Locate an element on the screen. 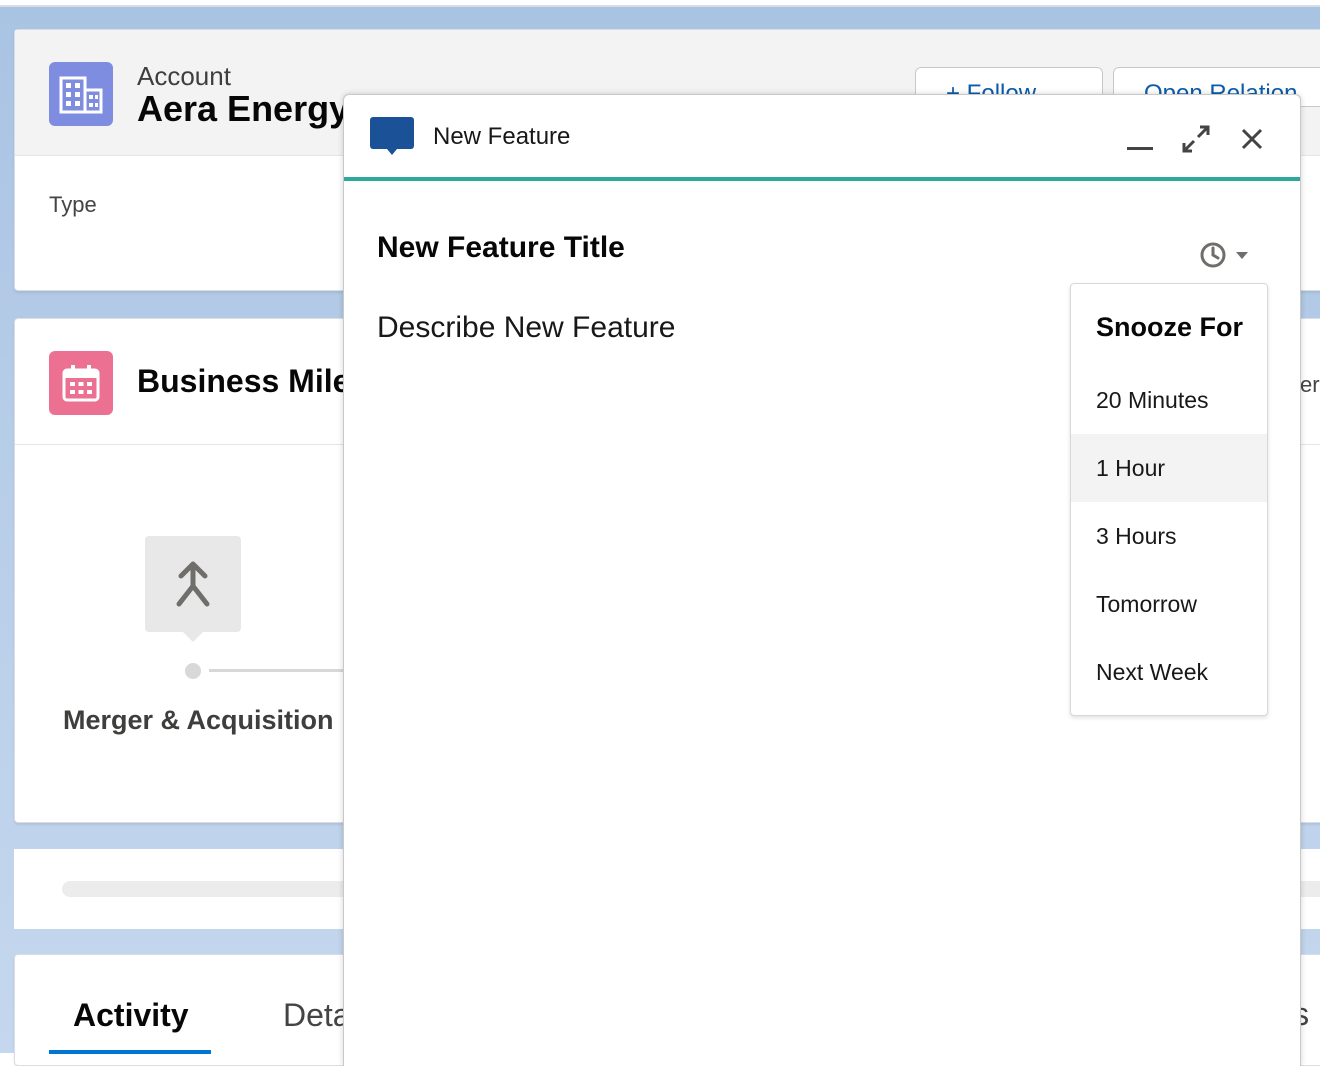  snooze-option-20-minutes: 20 Minutes is located at coordinates (1169, 400).